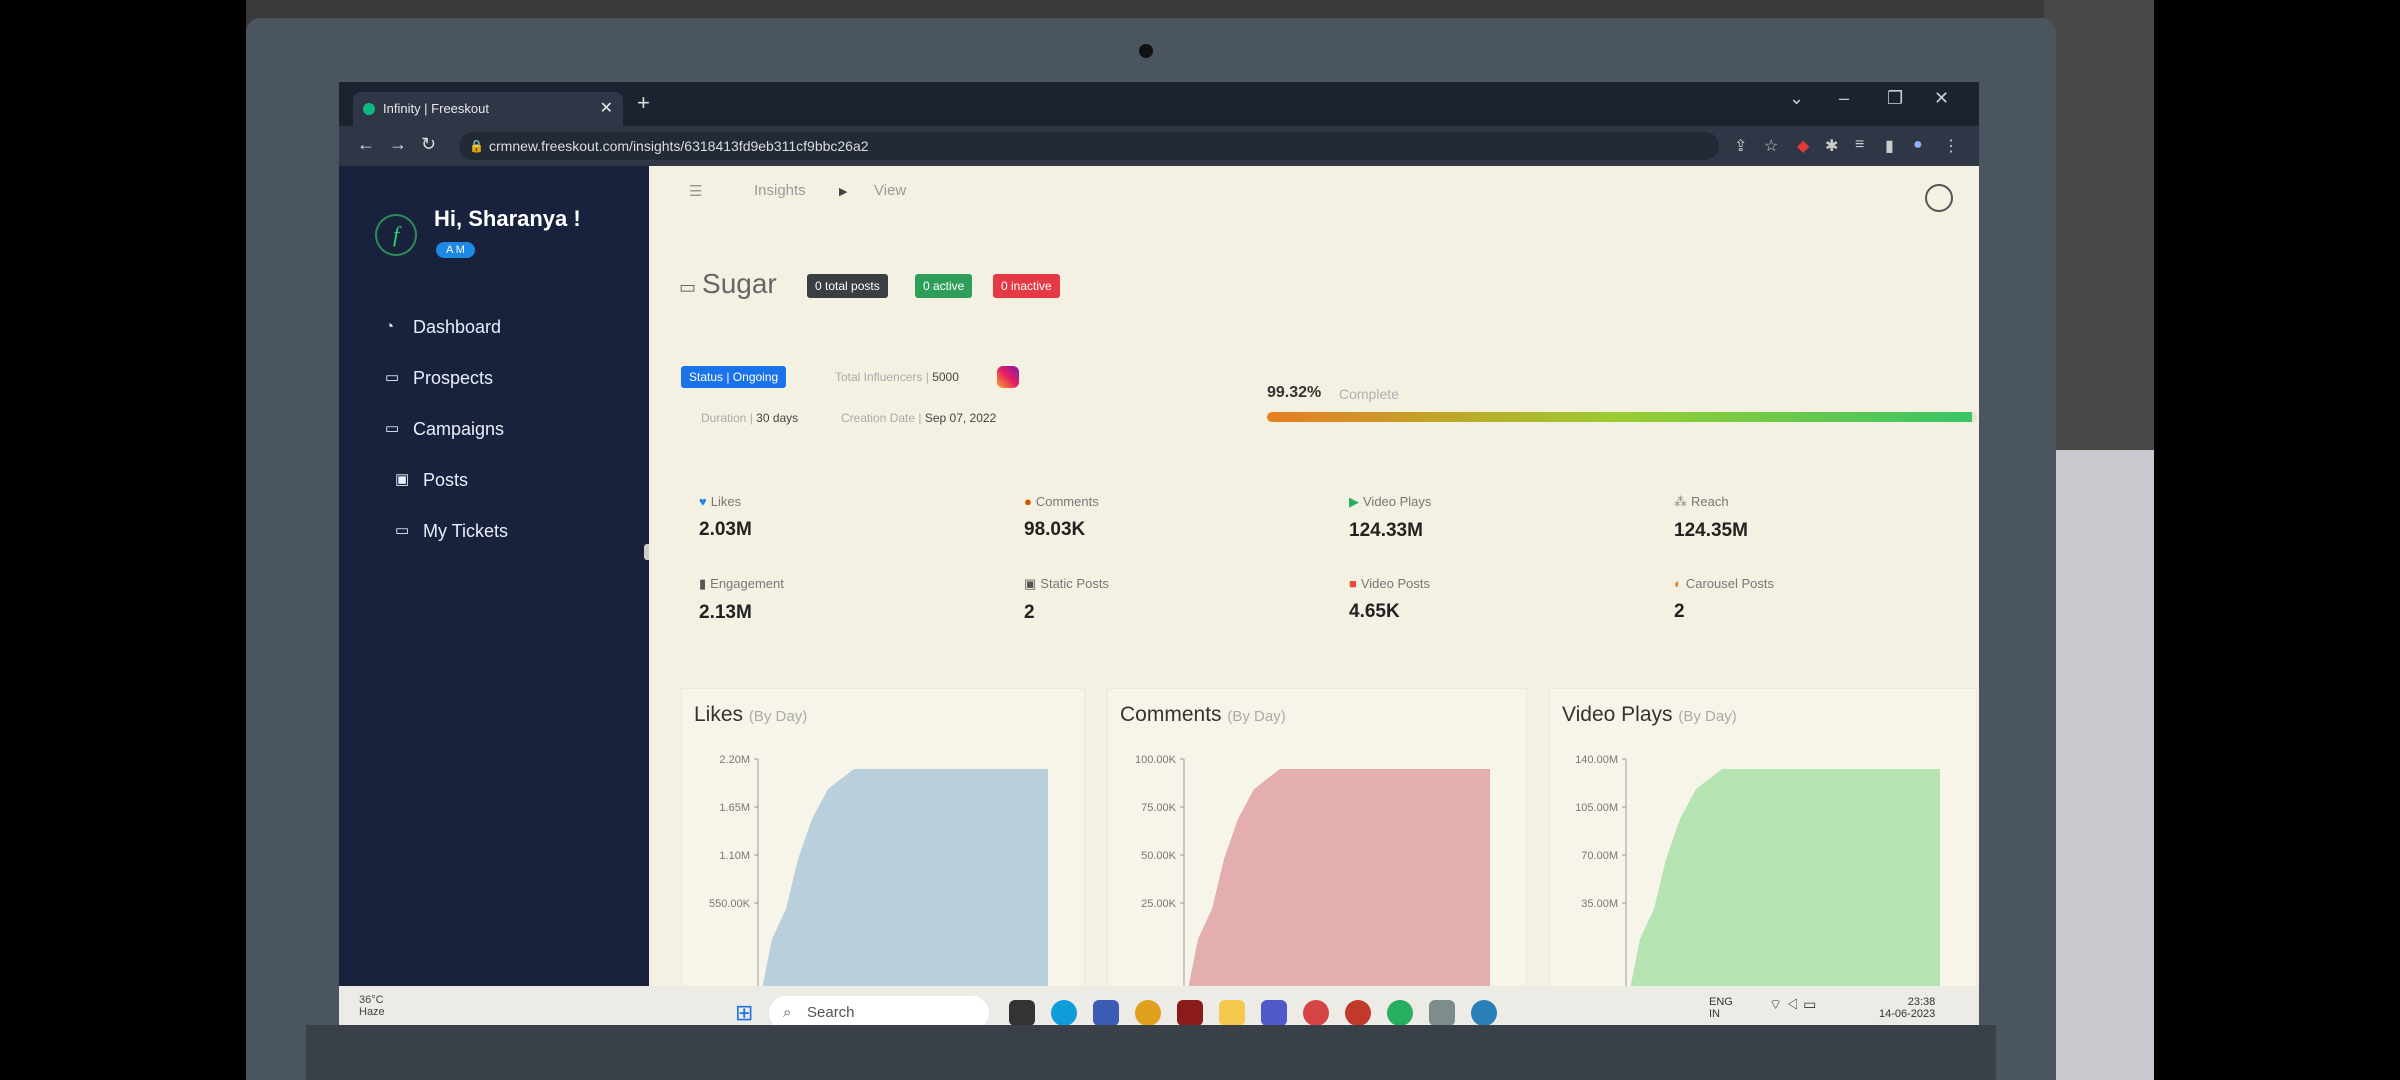  I want to click on side-panel-icon: ▮, so click(1889, 146).